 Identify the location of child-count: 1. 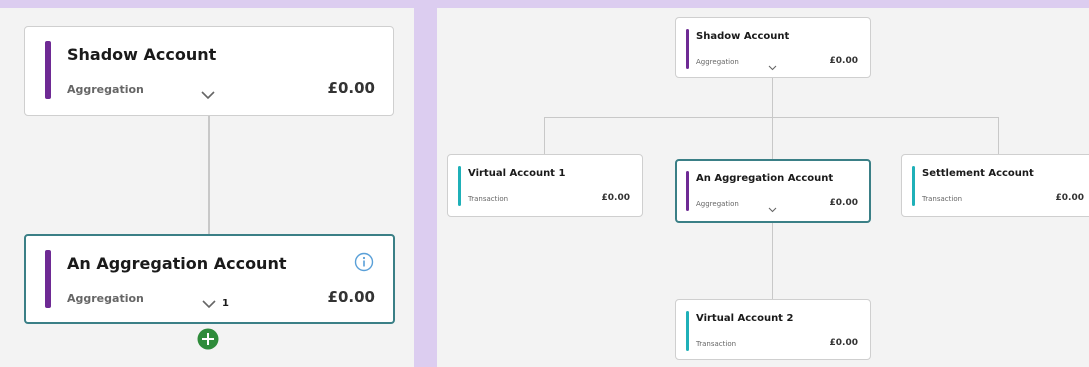
(225, 303).